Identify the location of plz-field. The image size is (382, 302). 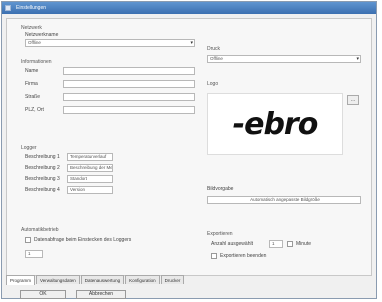
(129, 110).